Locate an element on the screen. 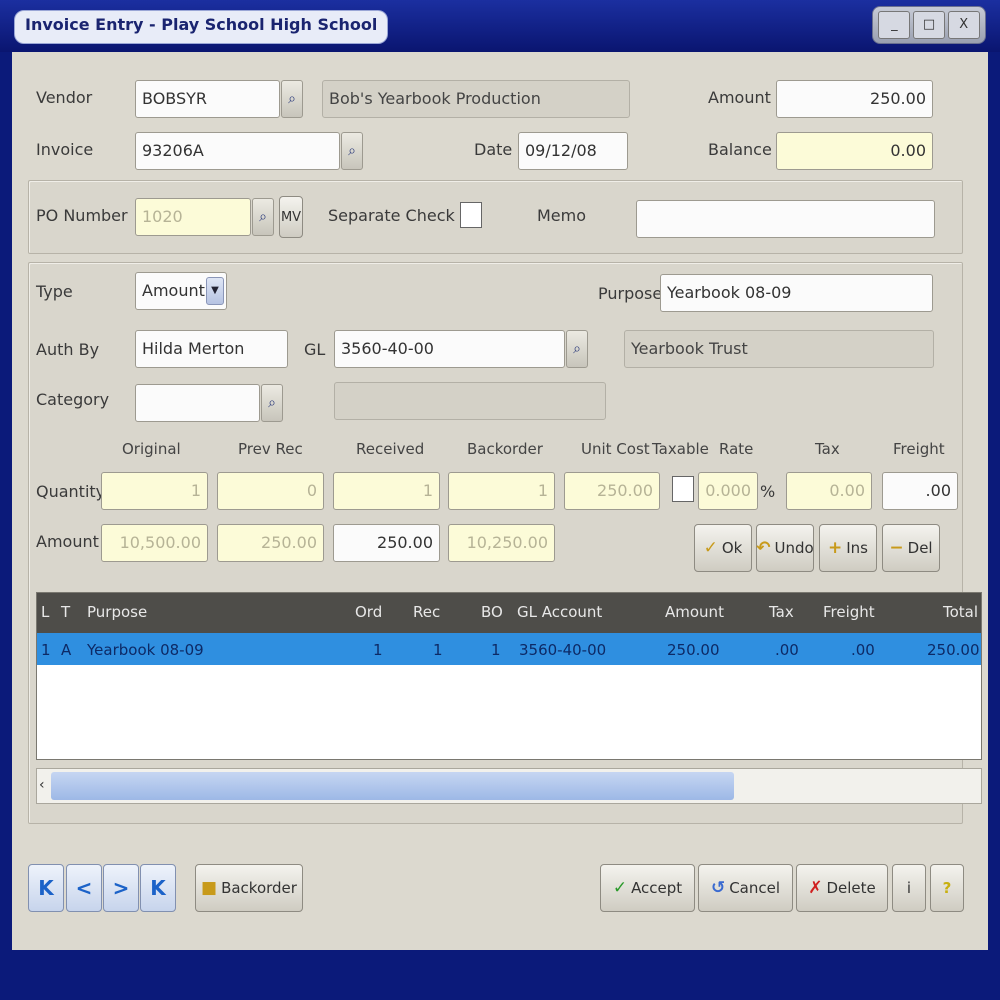 The image size is (1000, 1000). invoice-label: Invoice is located at coordinates (65, 149).